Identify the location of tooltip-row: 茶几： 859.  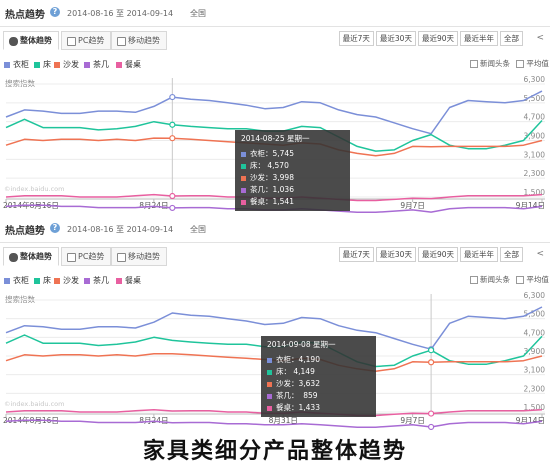
(319, 396).